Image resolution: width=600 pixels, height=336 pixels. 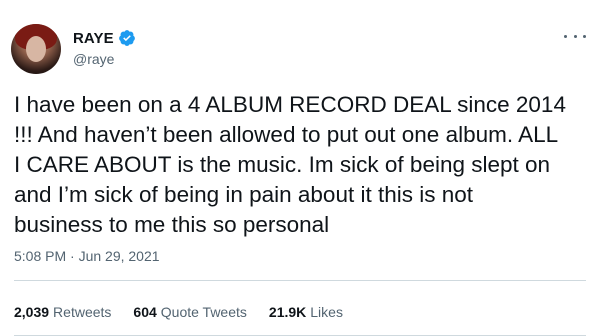 What do you see at coordinates (300, 280) in the screenshot?
I see `divider` at bounding box center [300, 280].